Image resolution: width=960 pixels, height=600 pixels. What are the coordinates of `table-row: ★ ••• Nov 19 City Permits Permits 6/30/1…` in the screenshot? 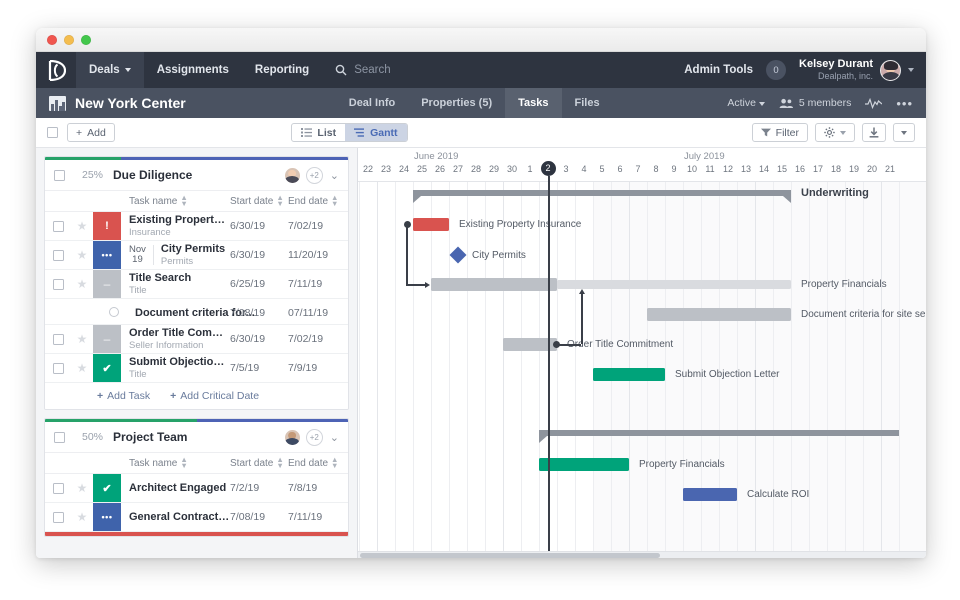 It's located at (196, 255).